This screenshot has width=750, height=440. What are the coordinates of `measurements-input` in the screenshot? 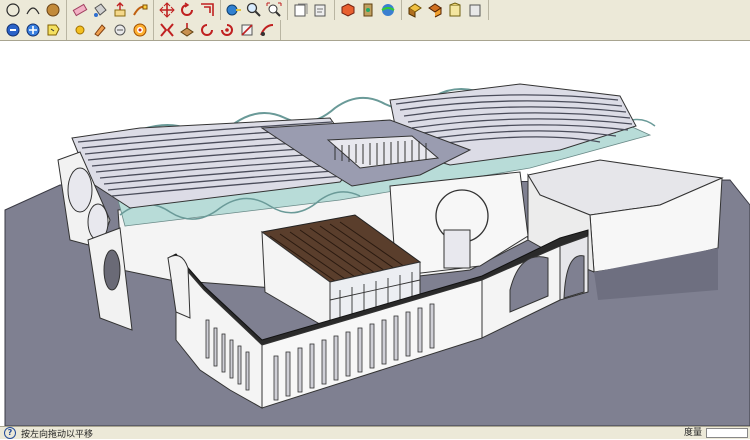 It's located at (727, 433).